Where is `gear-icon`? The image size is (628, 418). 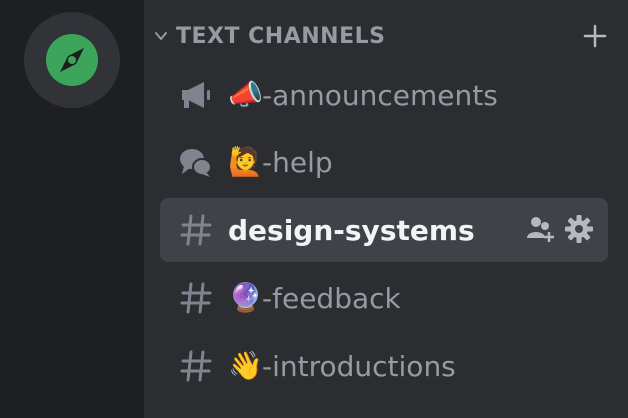 gear-icon is located at coordinates (579, 231).